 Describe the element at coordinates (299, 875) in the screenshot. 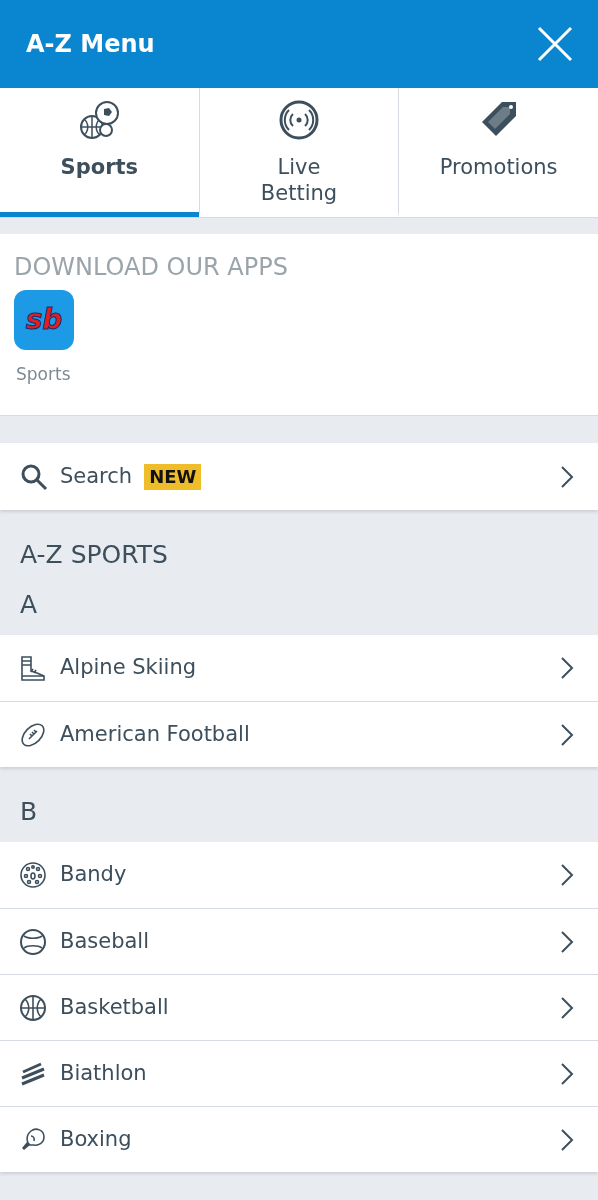

I see `sport-row: Bandy` at that location.